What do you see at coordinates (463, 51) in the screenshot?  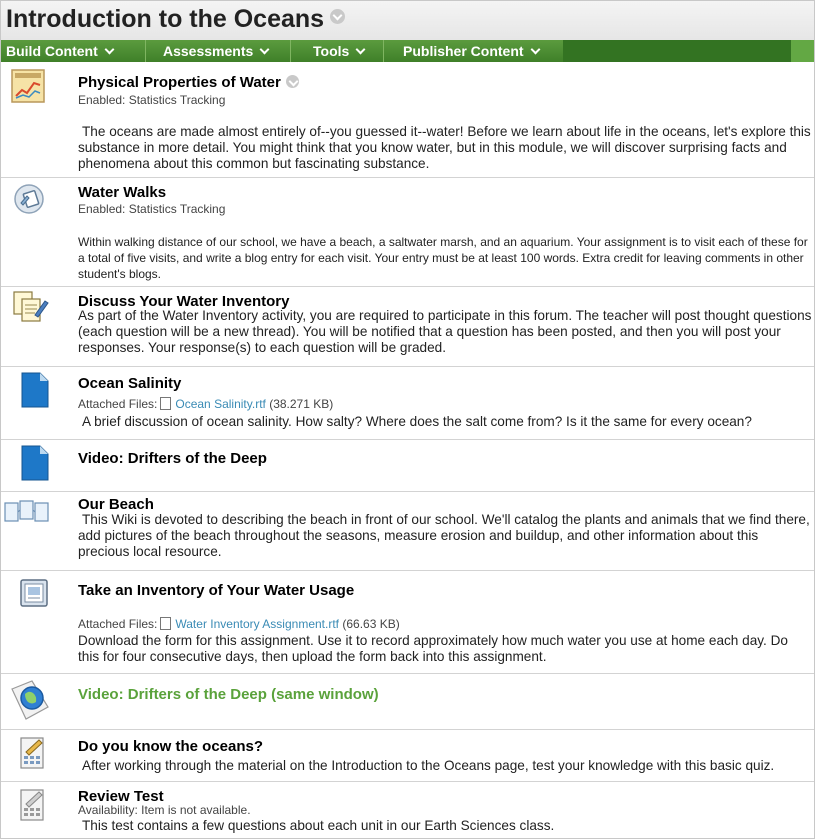 I see `publisher-content-label: Publisher Content` at bounding box center [463, 51].